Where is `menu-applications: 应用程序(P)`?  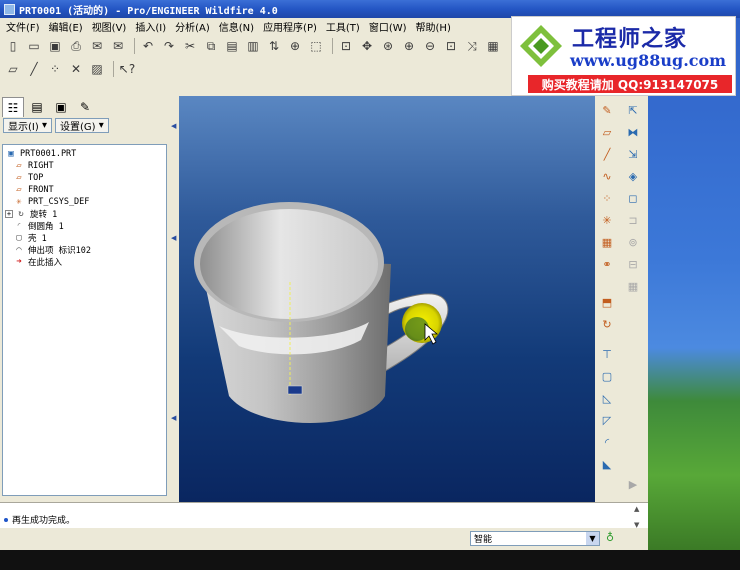 menu-applications: 应用程序(P) is located at coordinates (292, 26).